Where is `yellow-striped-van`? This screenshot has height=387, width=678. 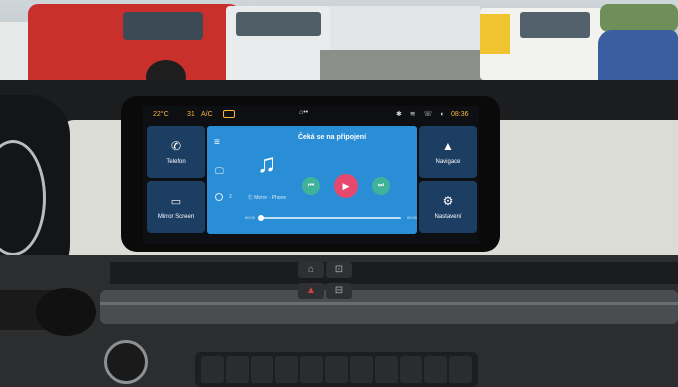
yellow-striped-van is located at coordinates (542, 44).